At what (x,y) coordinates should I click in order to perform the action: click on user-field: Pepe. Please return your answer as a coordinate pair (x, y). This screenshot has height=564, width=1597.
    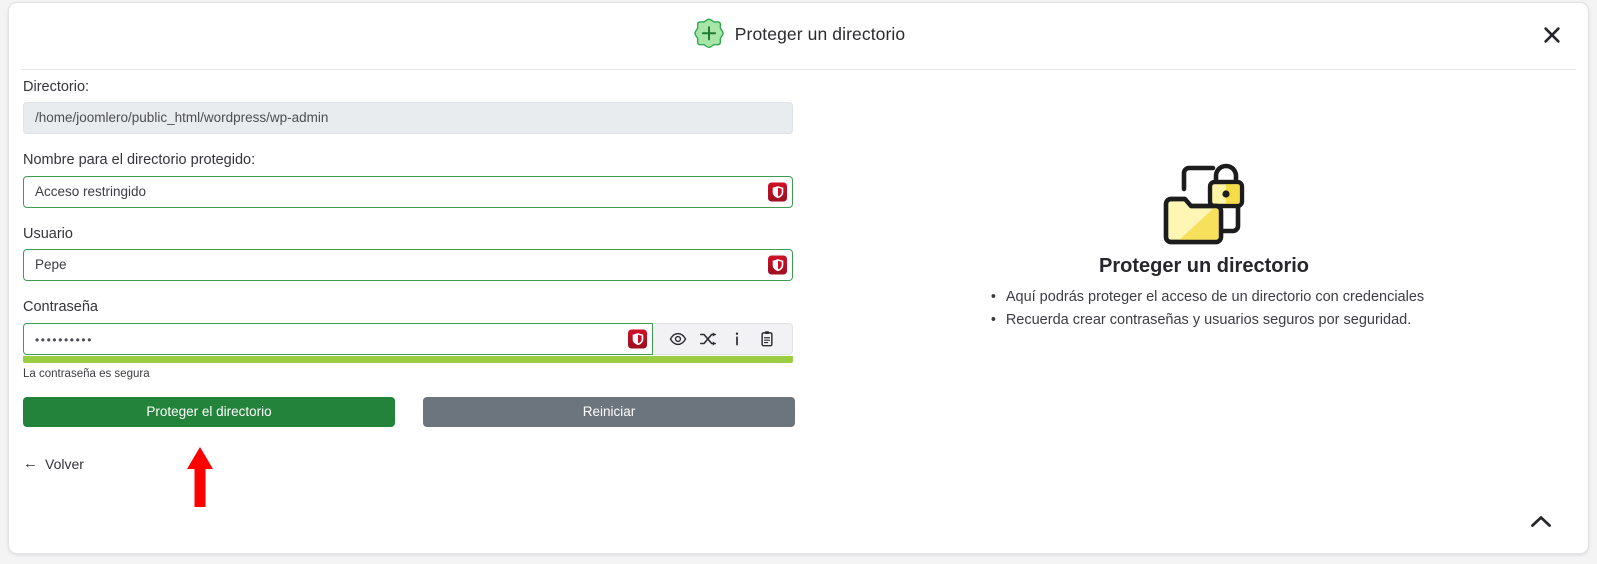
    Looking at the image, I should click on (408, 265).